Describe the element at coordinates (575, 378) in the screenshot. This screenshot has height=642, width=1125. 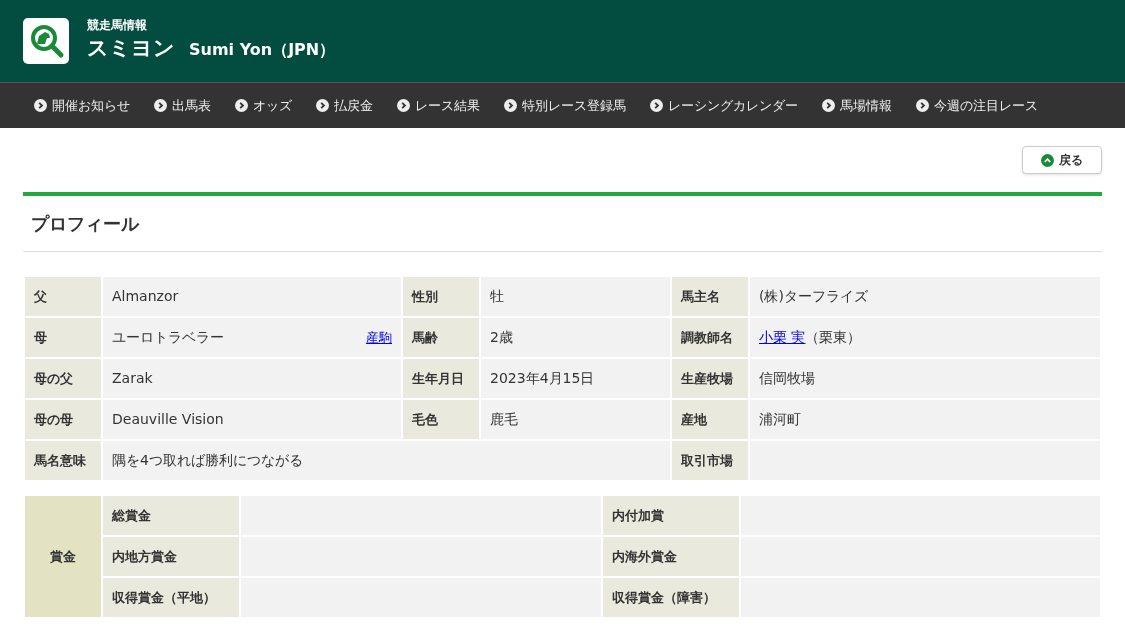
I see `value-cell: 2023年4月15日` at that location.